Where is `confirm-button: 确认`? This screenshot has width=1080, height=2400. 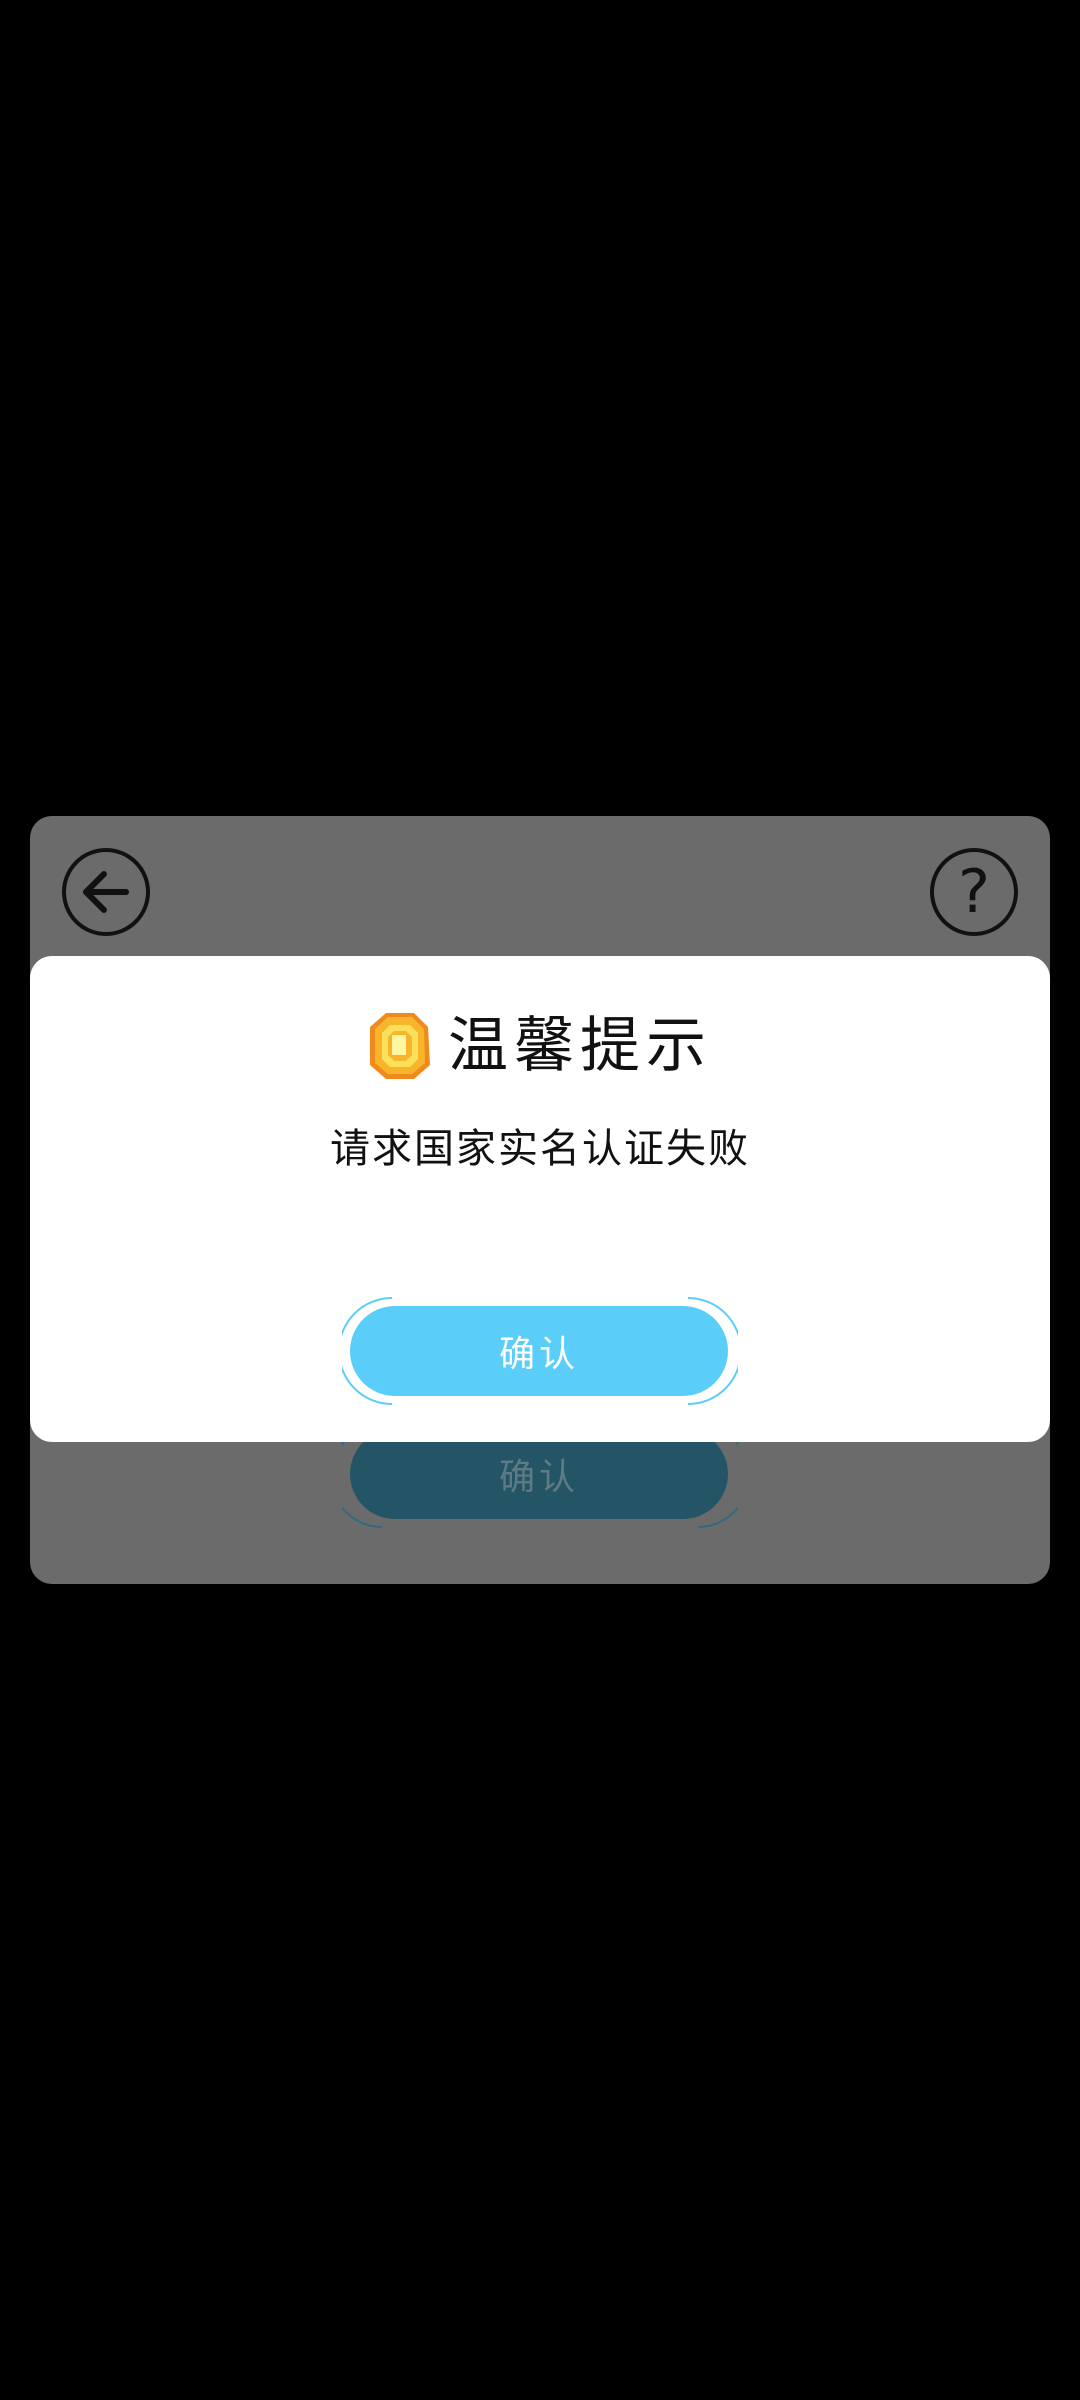 confirm-button: 确认 is located at coordinates (539, 1351).